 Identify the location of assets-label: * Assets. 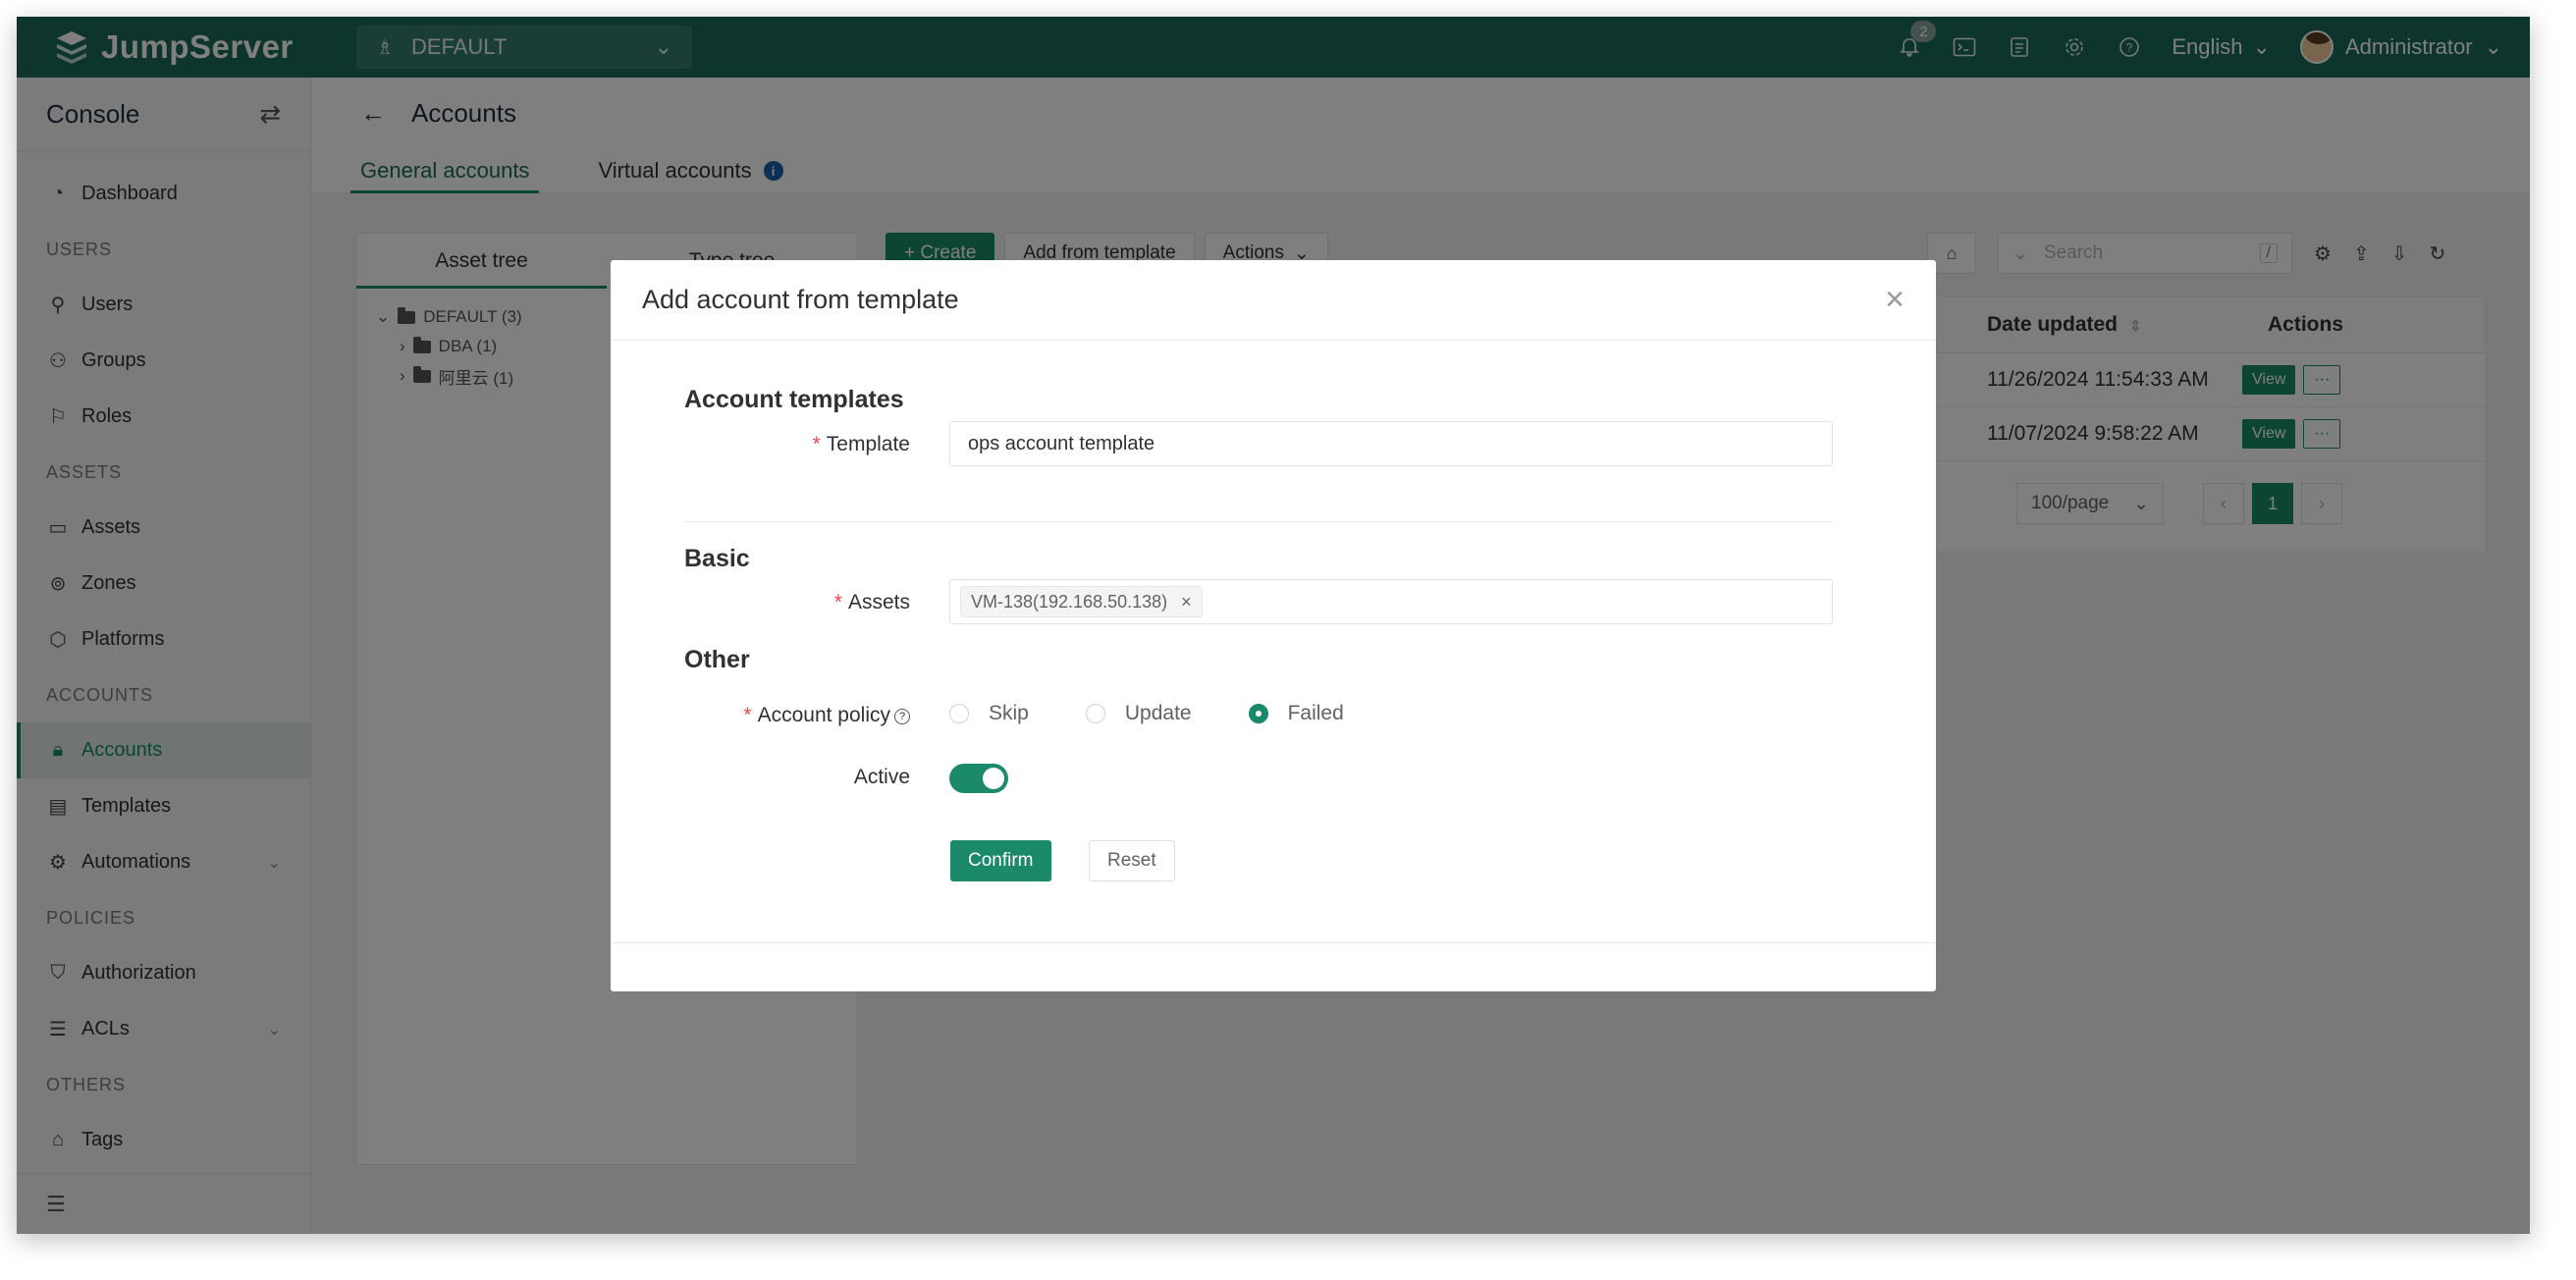
(872, 602).